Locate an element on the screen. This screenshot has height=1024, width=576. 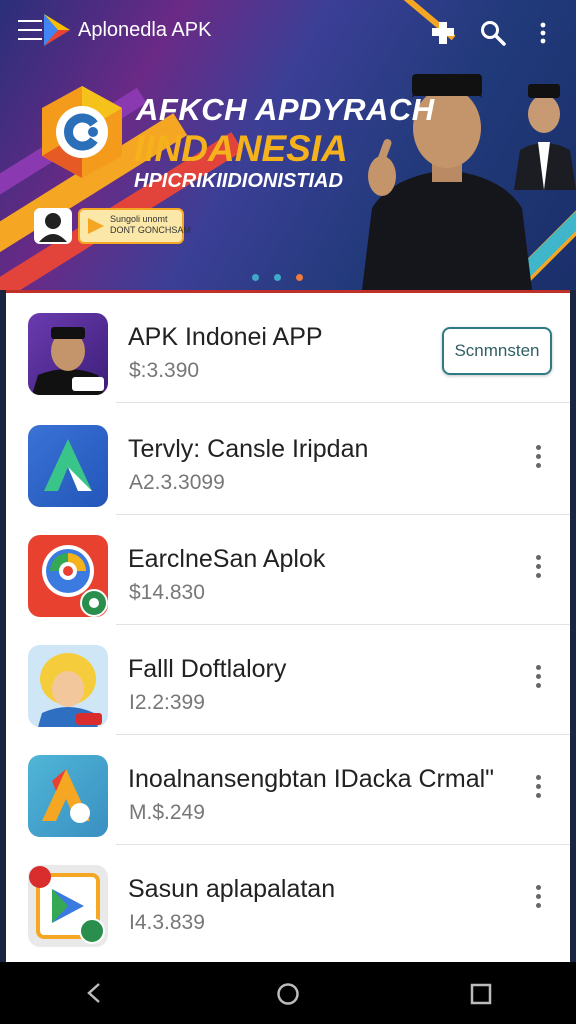
list-item: EarclneSan Aplok $14.830 is located at coordinates (288, 570).